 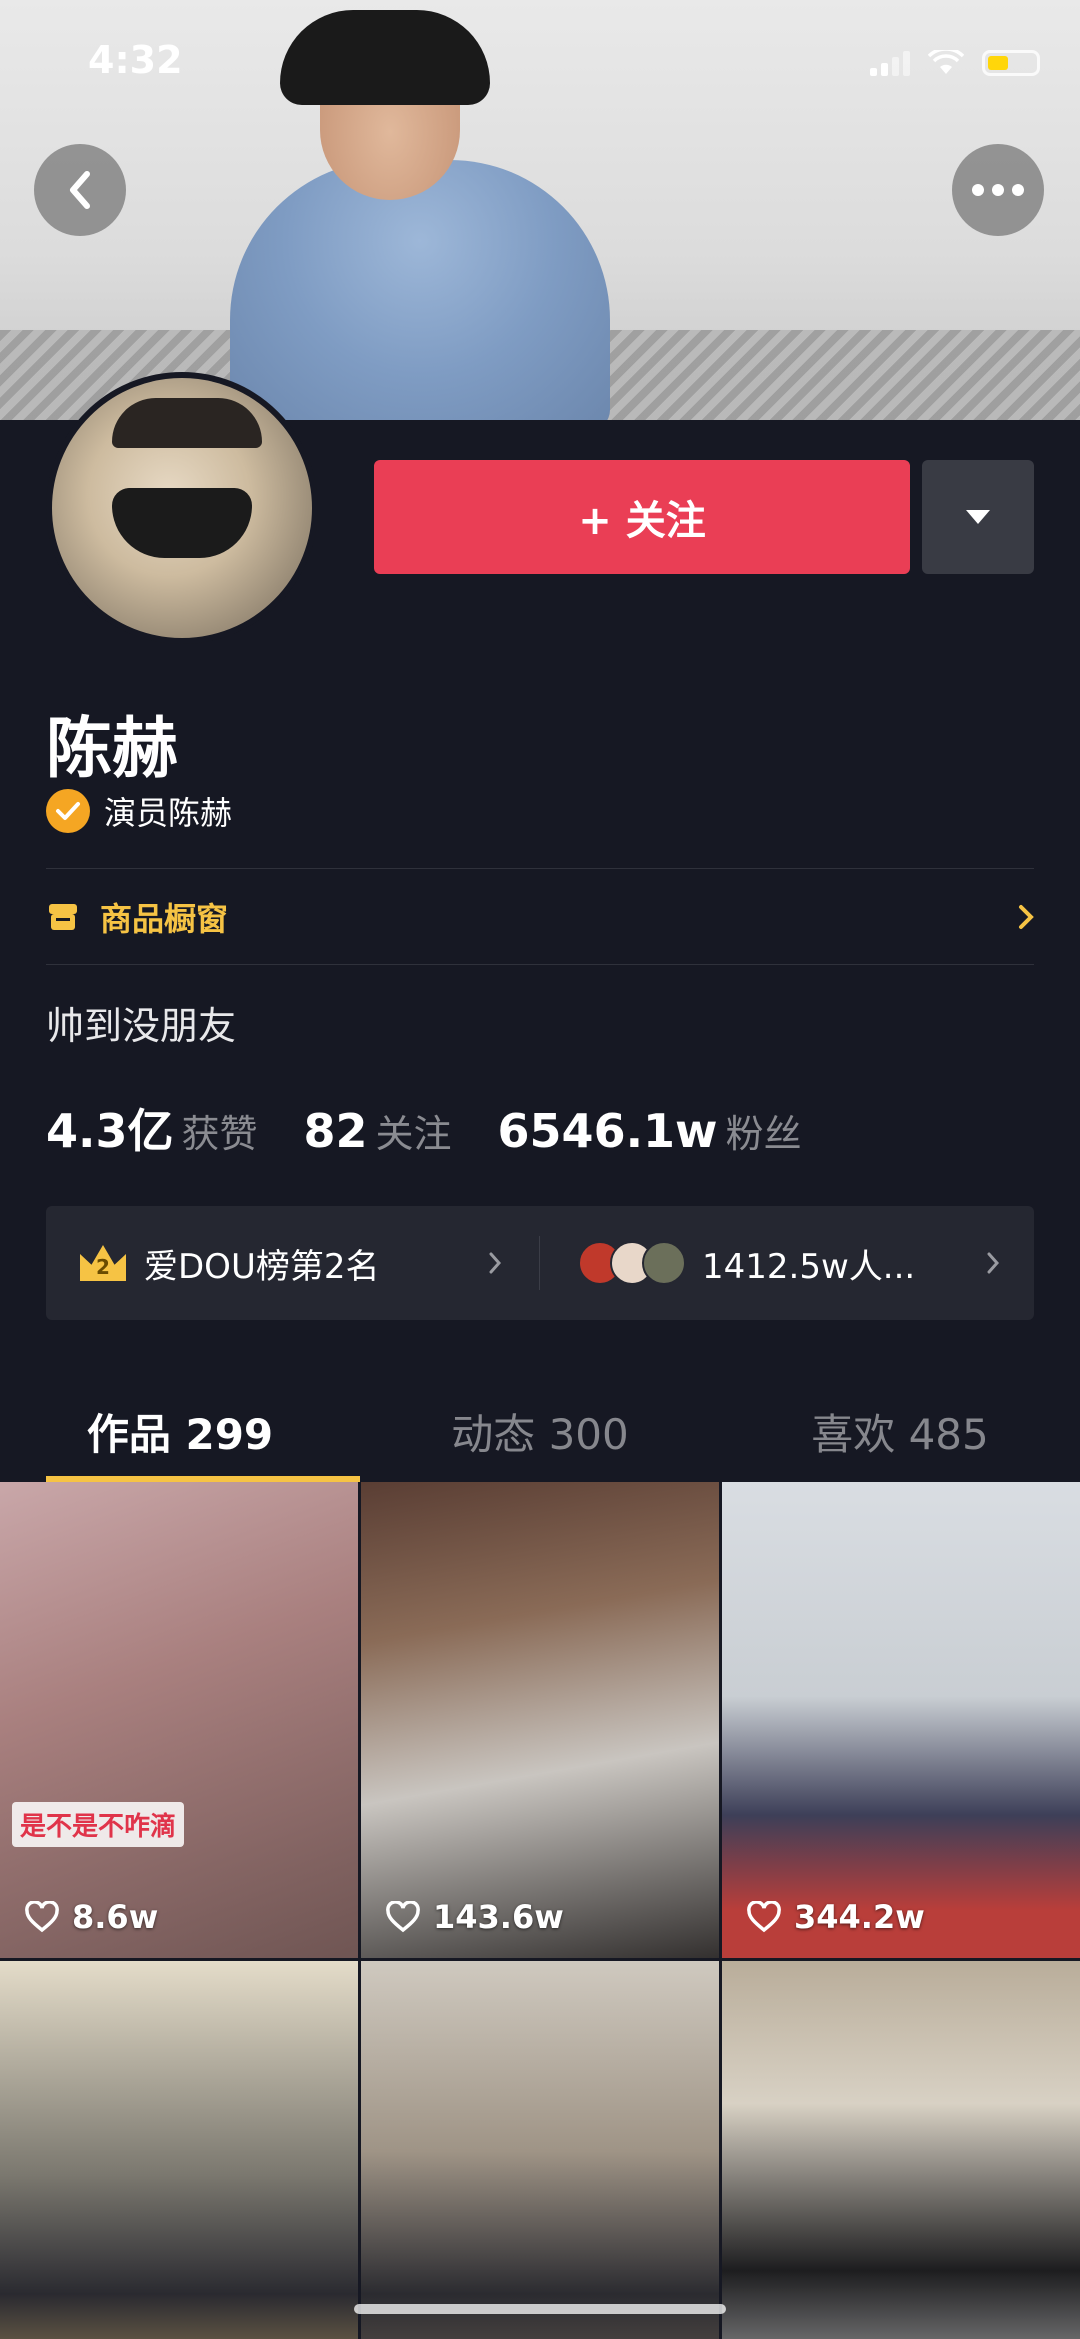 I want to click on chevron-left-icon, so click(x=80, y=190).